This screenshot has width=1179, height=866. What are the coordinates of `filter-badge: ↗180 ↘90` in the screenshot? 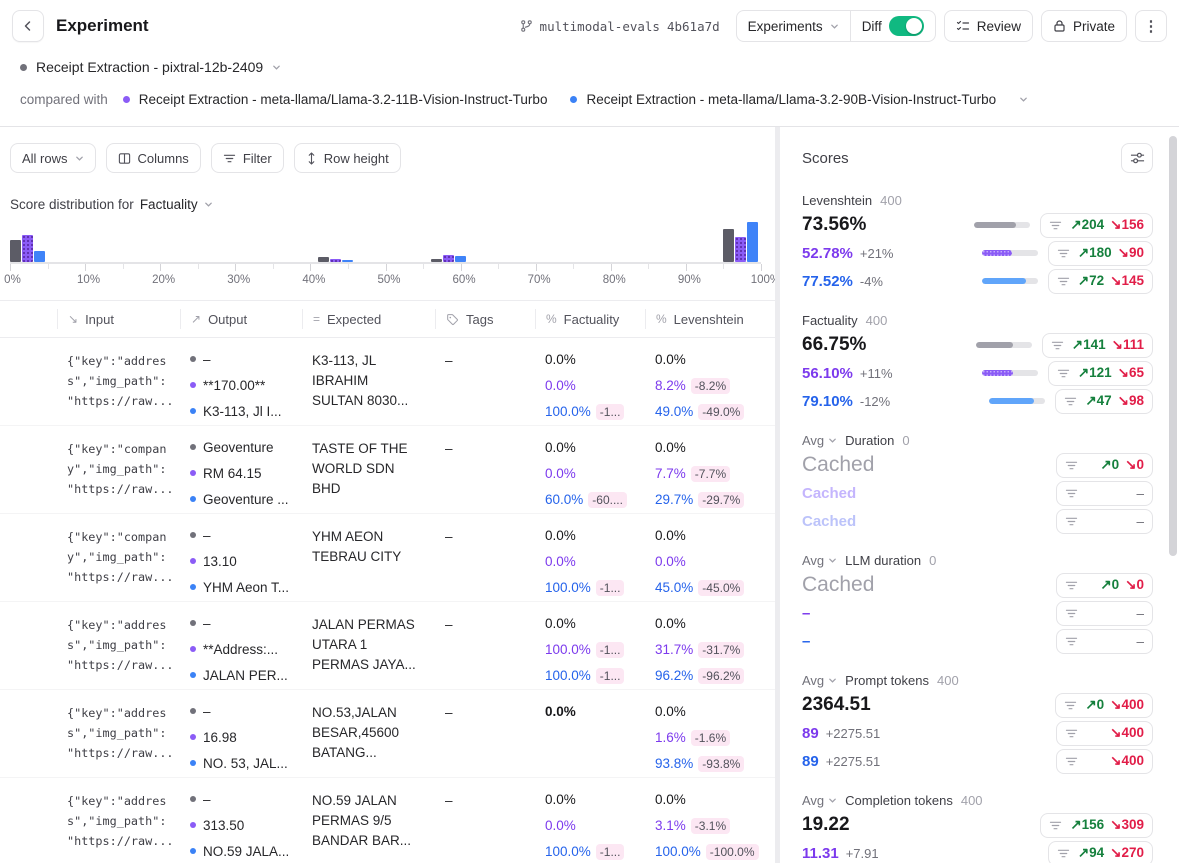 It's located at (1100, 253).